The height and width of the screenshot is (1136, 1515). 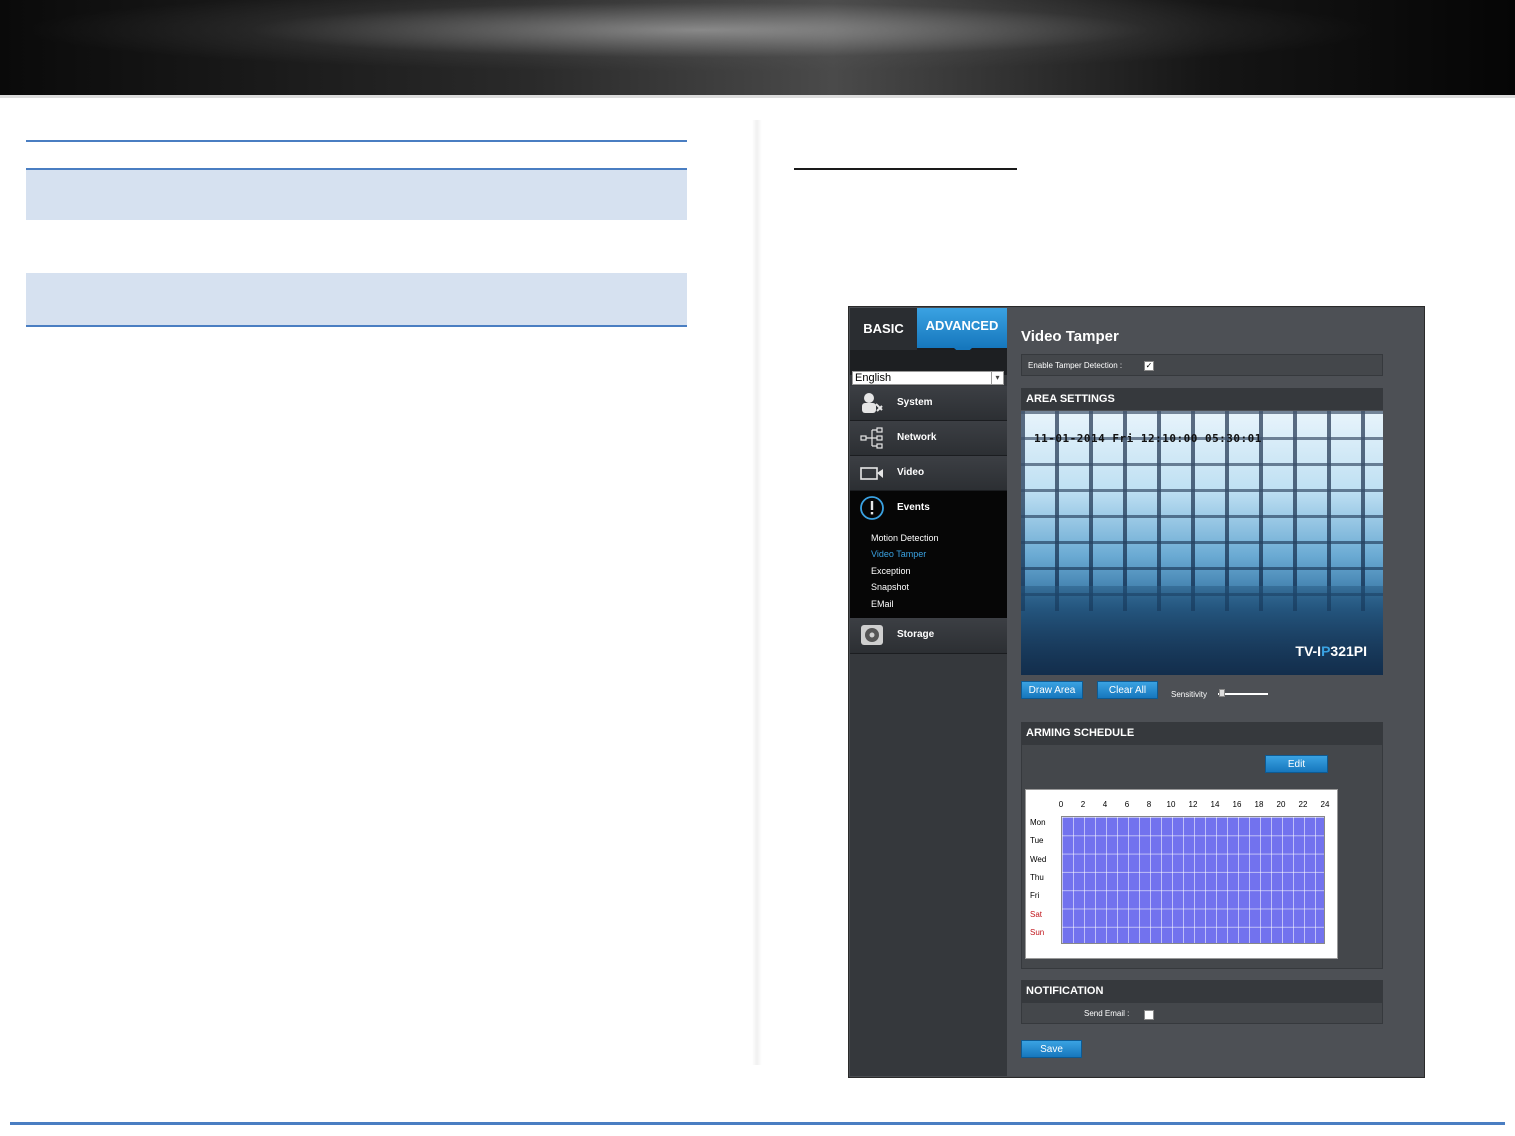 I want to click on chevron-down-icon: ▾, so click(x=997, y=378).